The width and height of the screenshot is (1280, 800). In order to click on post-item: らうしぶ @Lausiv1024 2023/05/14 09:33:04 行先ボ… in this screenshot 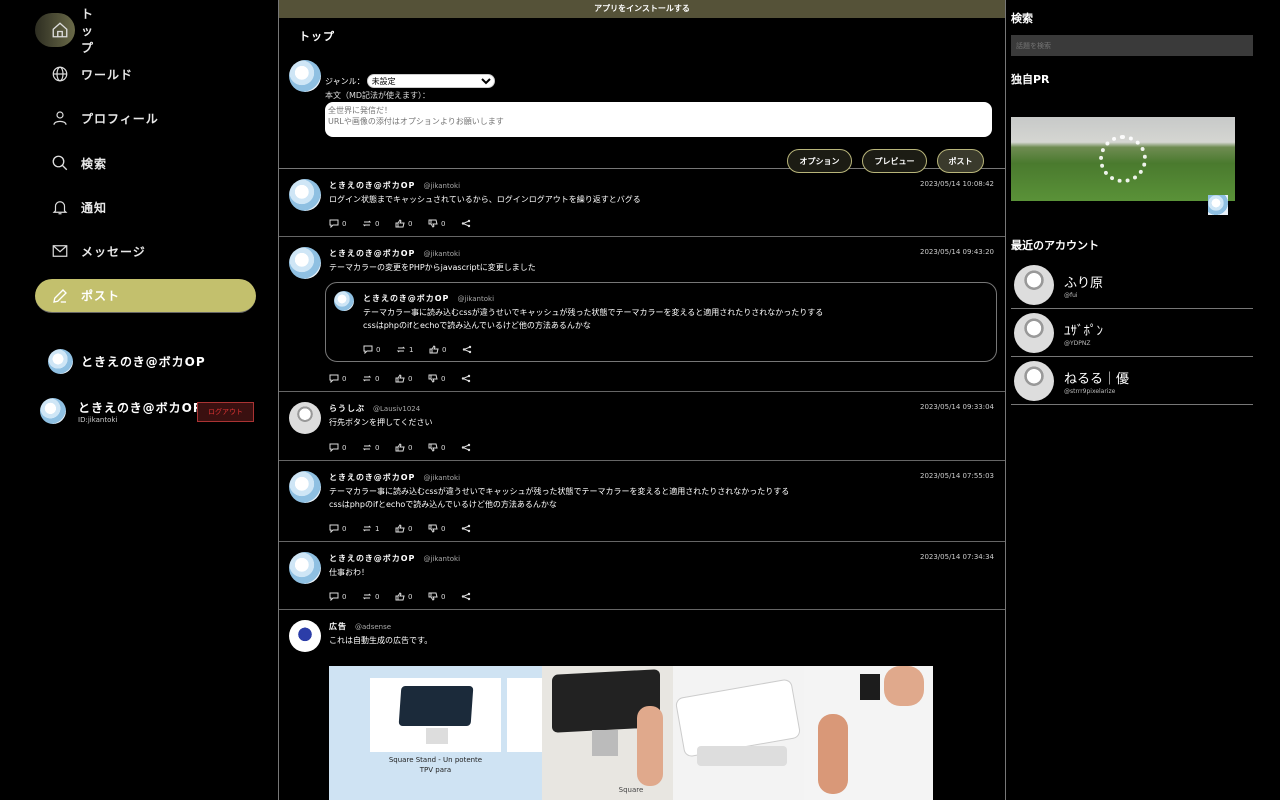, I will do `click(642, 426)`.